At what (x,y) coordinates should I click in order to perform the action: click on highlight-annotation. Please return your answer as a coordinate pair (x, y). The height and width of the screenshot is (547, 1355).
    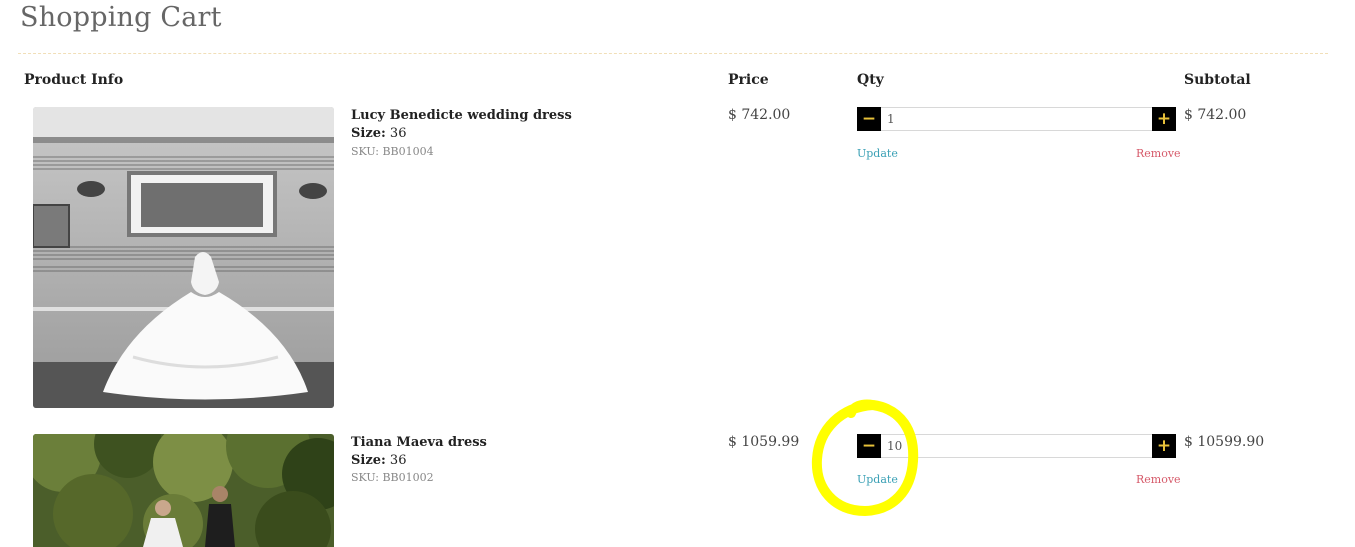
    Looking at the image, I should click on (865, 457).